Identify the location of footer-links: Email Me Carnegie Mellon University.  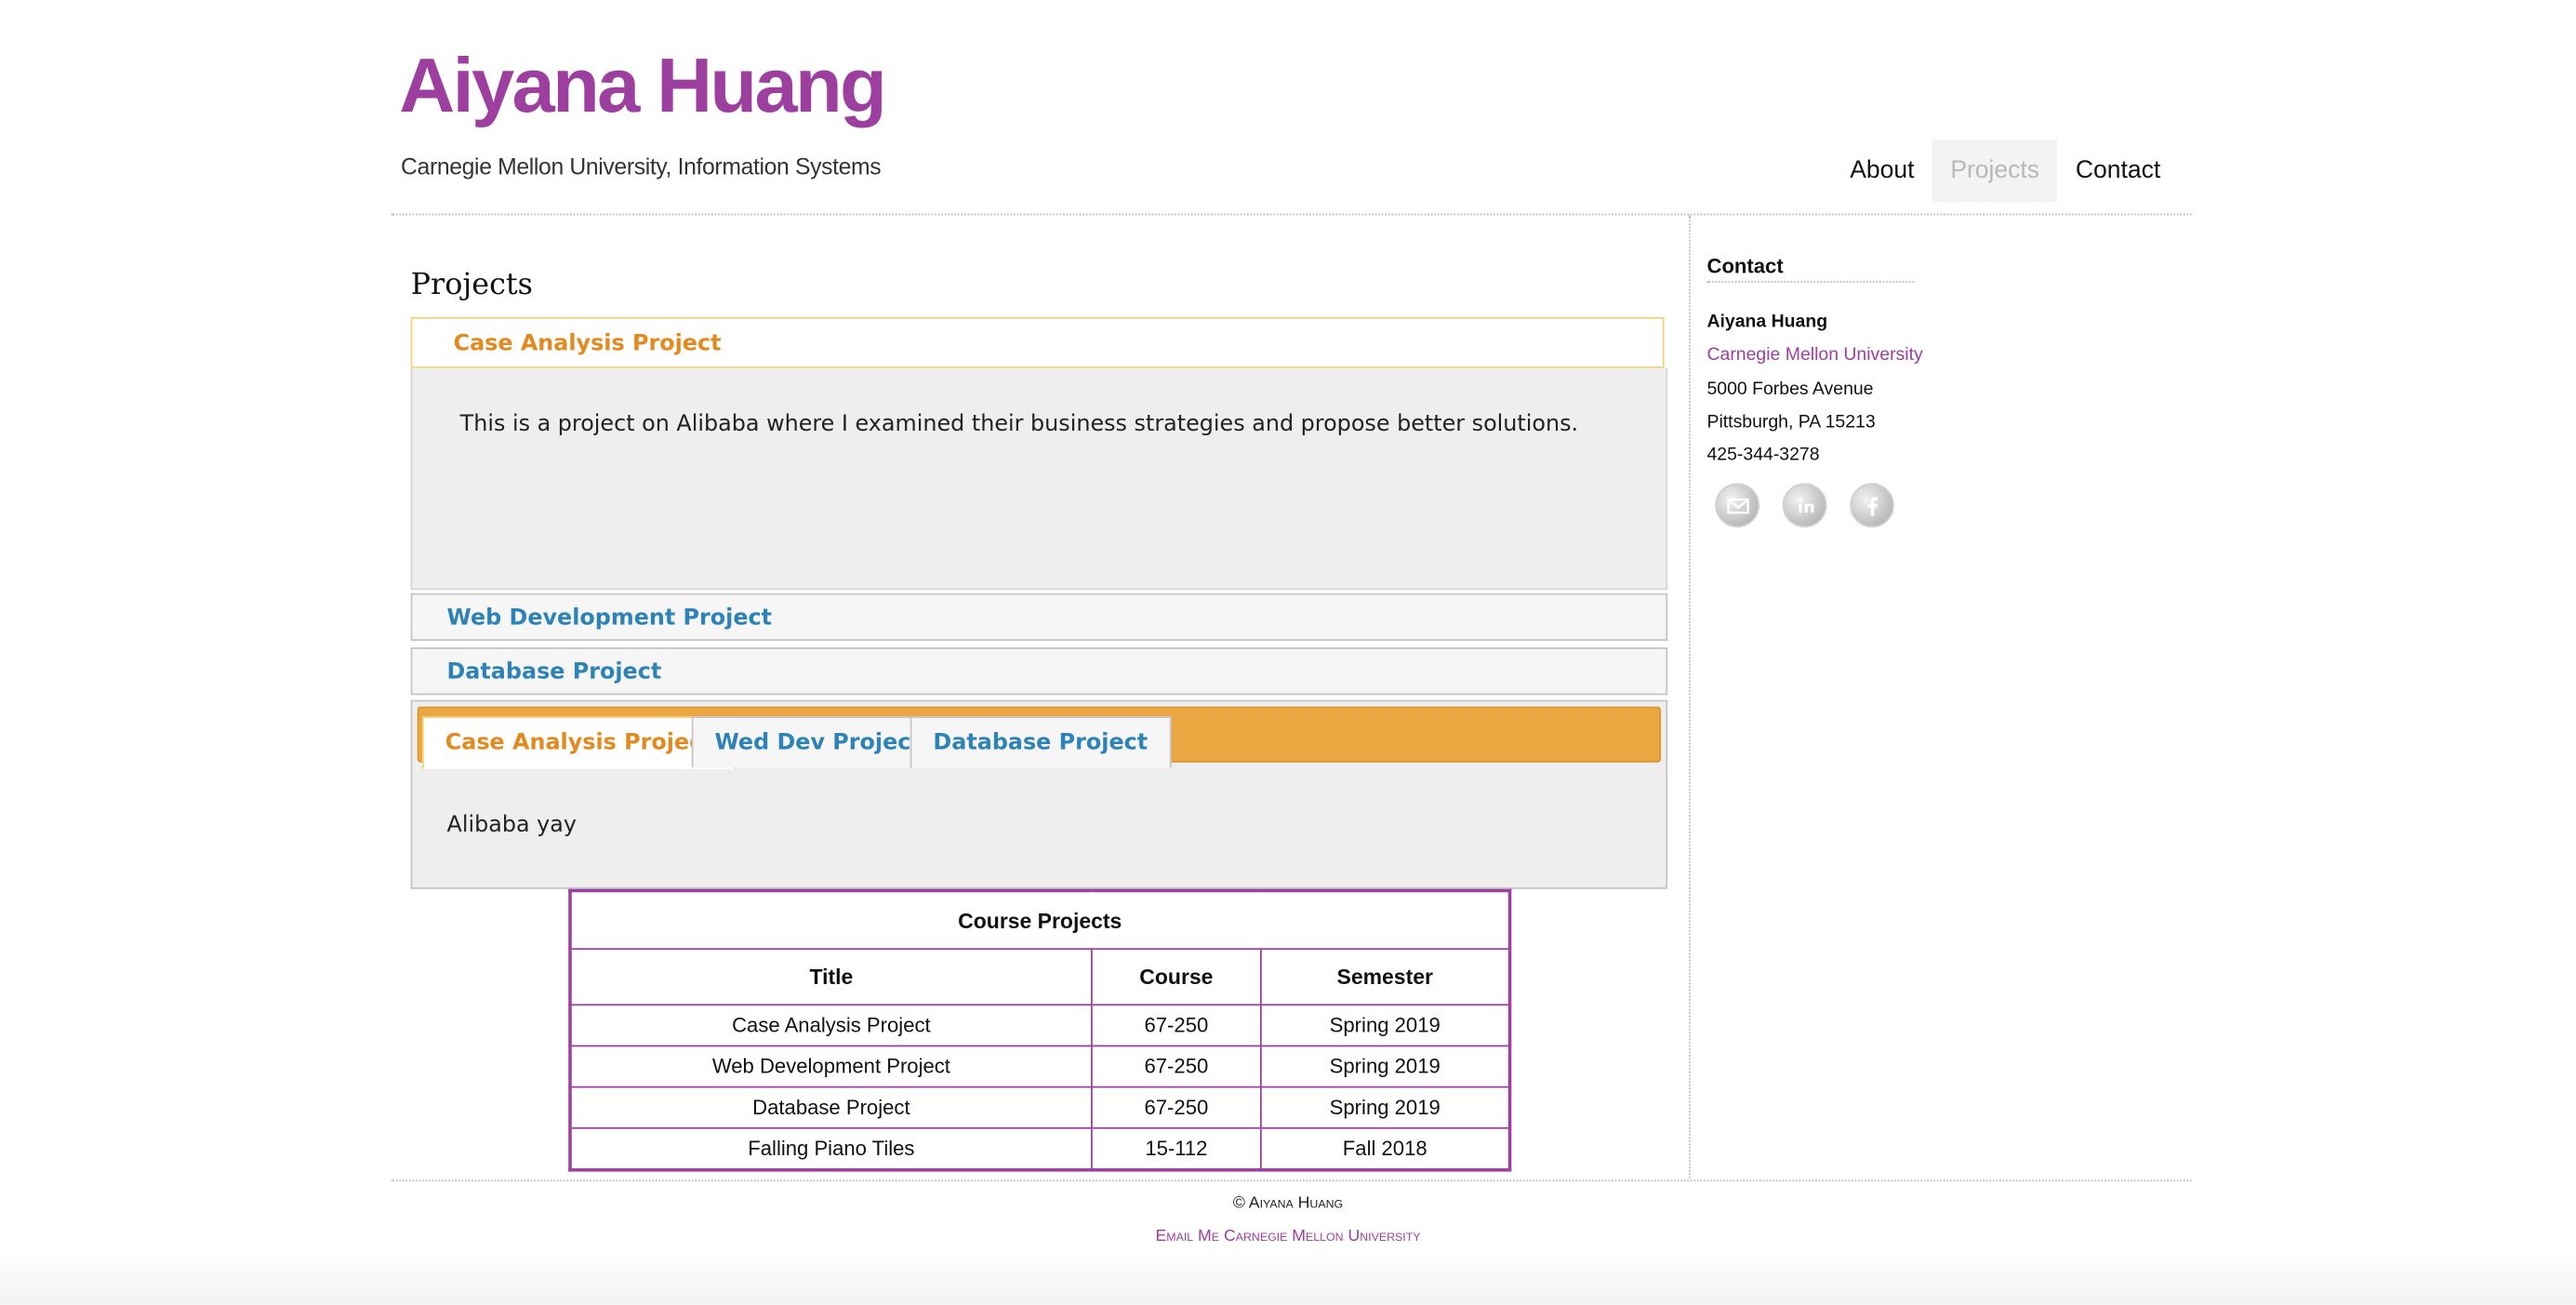
(1288, 1236).